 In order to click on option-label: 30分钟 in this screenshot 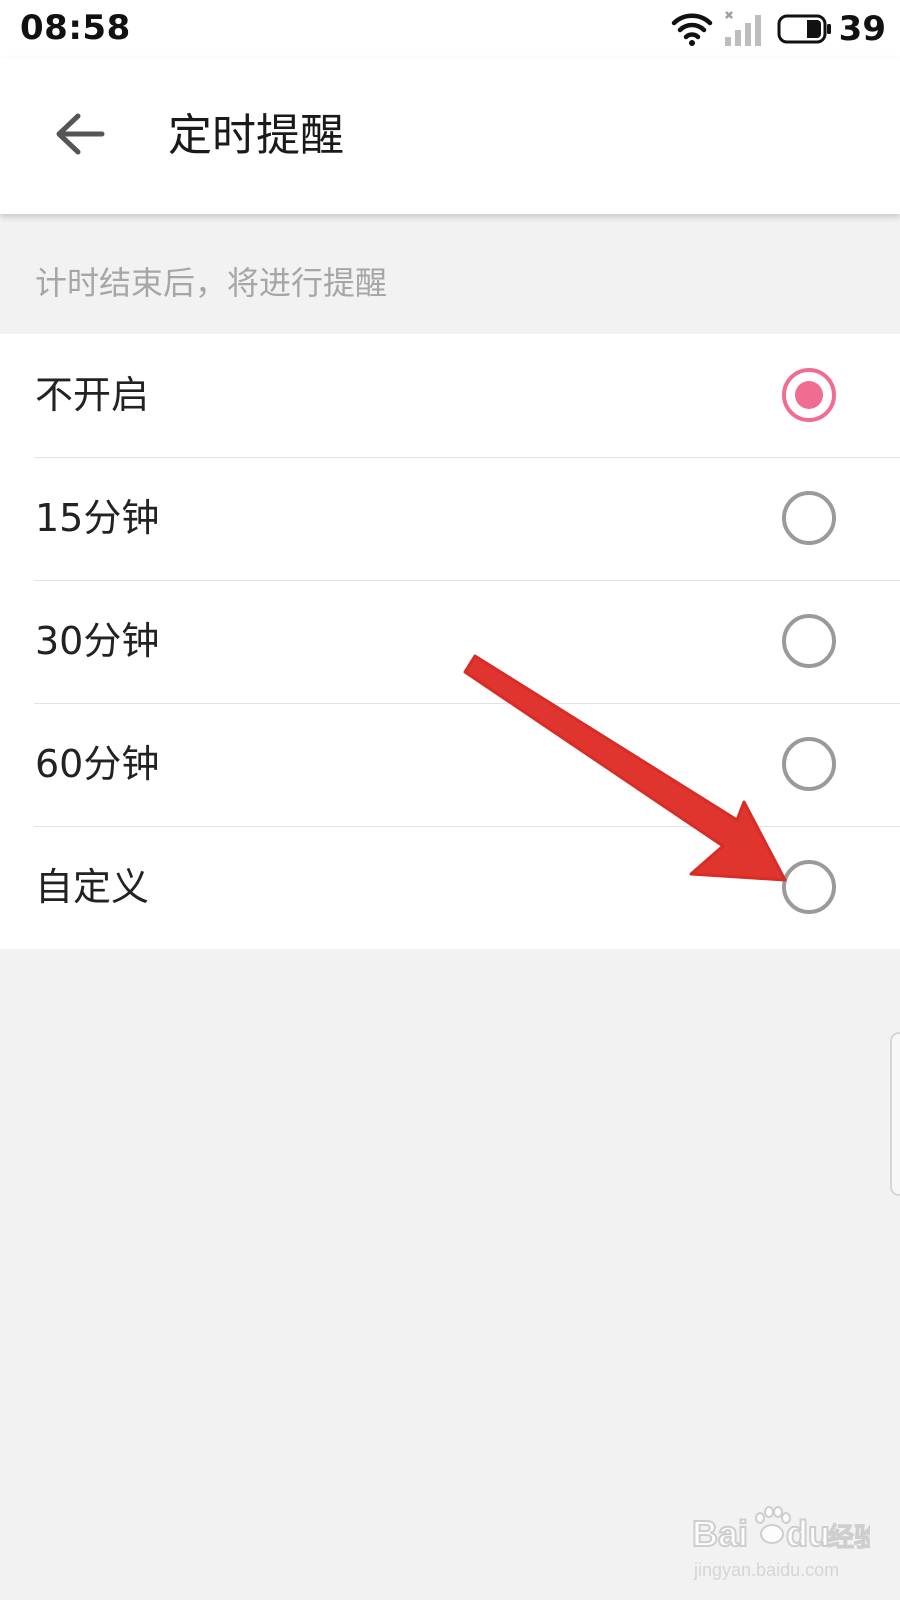, I will do `click(97, 641)`.